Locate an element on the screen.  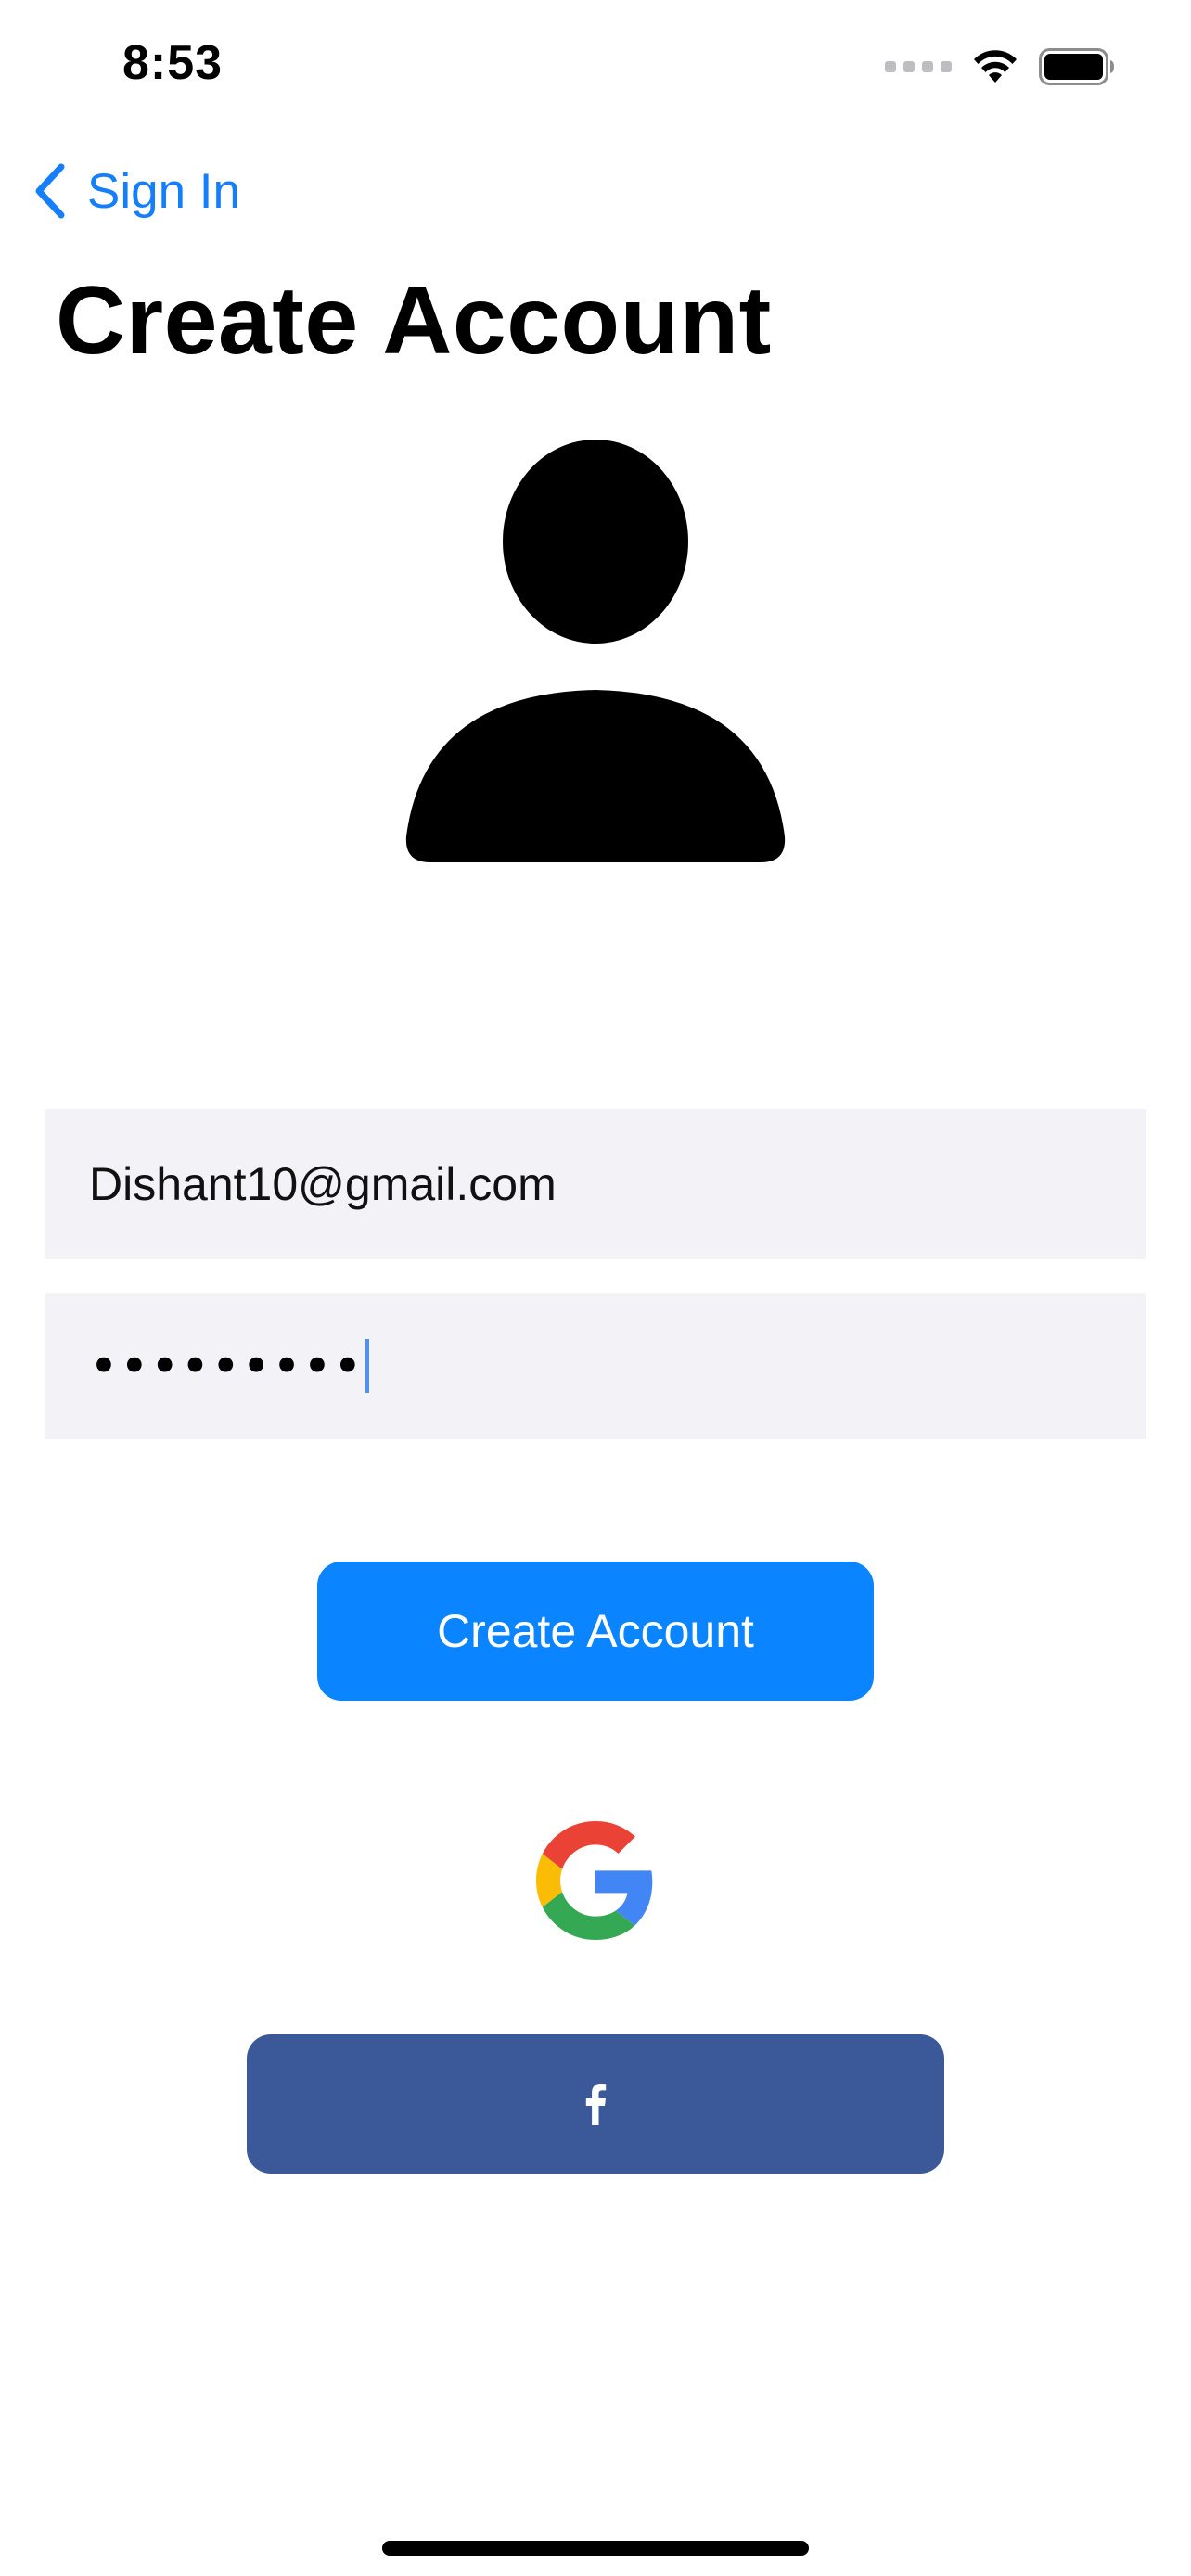
home-indicator is located at coordinates (595, 2548).